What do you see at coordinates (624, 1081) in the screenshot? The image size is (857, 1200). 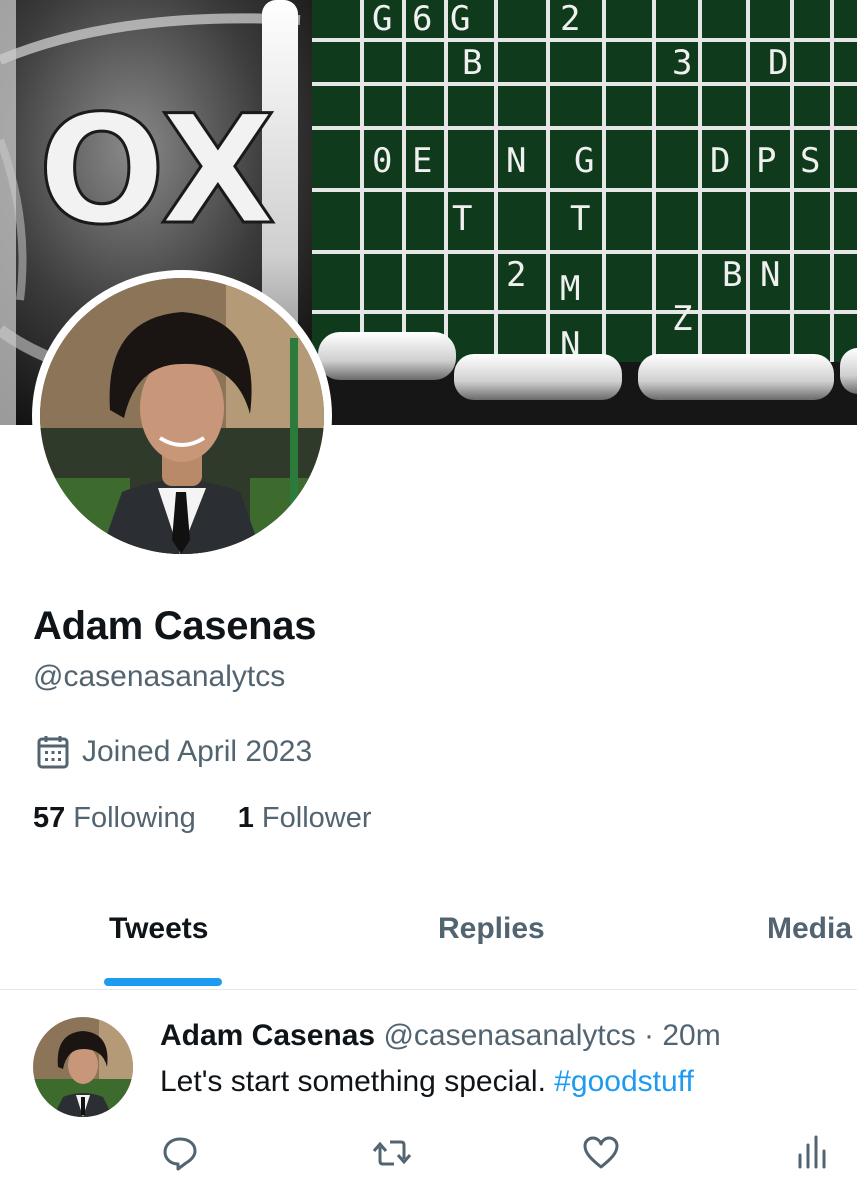 I see `tweet-hashtag: #goodstuff` at bounding box center [624, 1081].